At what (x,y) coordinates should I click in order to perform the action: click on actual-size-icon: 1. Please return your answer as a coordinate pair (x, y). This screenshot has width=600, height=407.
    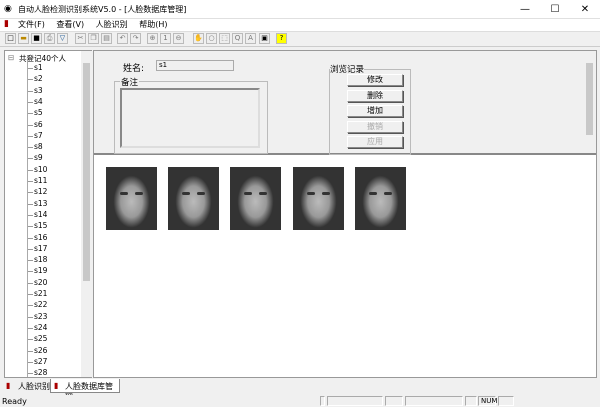
    Looking at the image, I should click on (165, 38).